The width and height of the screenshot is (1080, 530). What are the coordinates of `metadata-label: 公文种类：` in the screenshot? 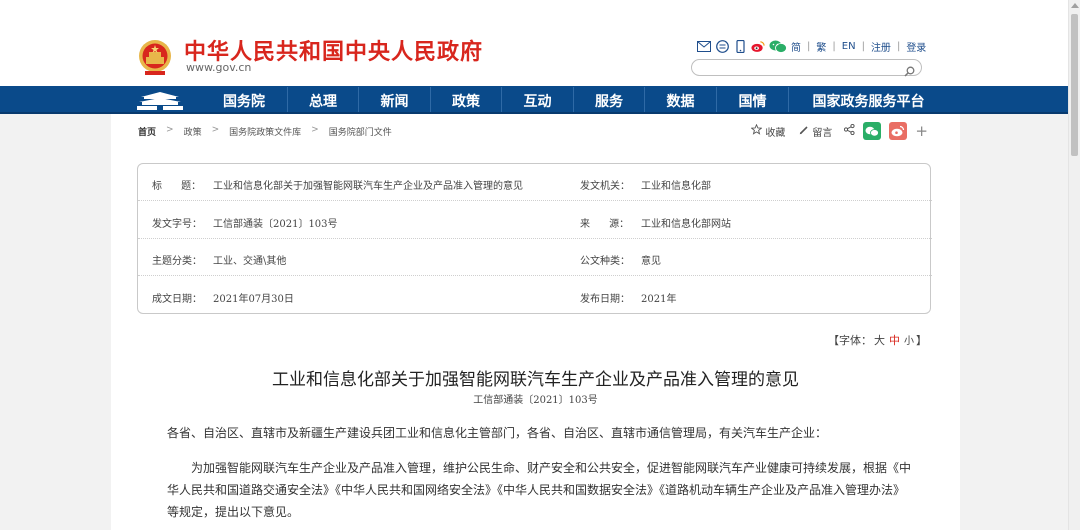 It's located at (605, 261).